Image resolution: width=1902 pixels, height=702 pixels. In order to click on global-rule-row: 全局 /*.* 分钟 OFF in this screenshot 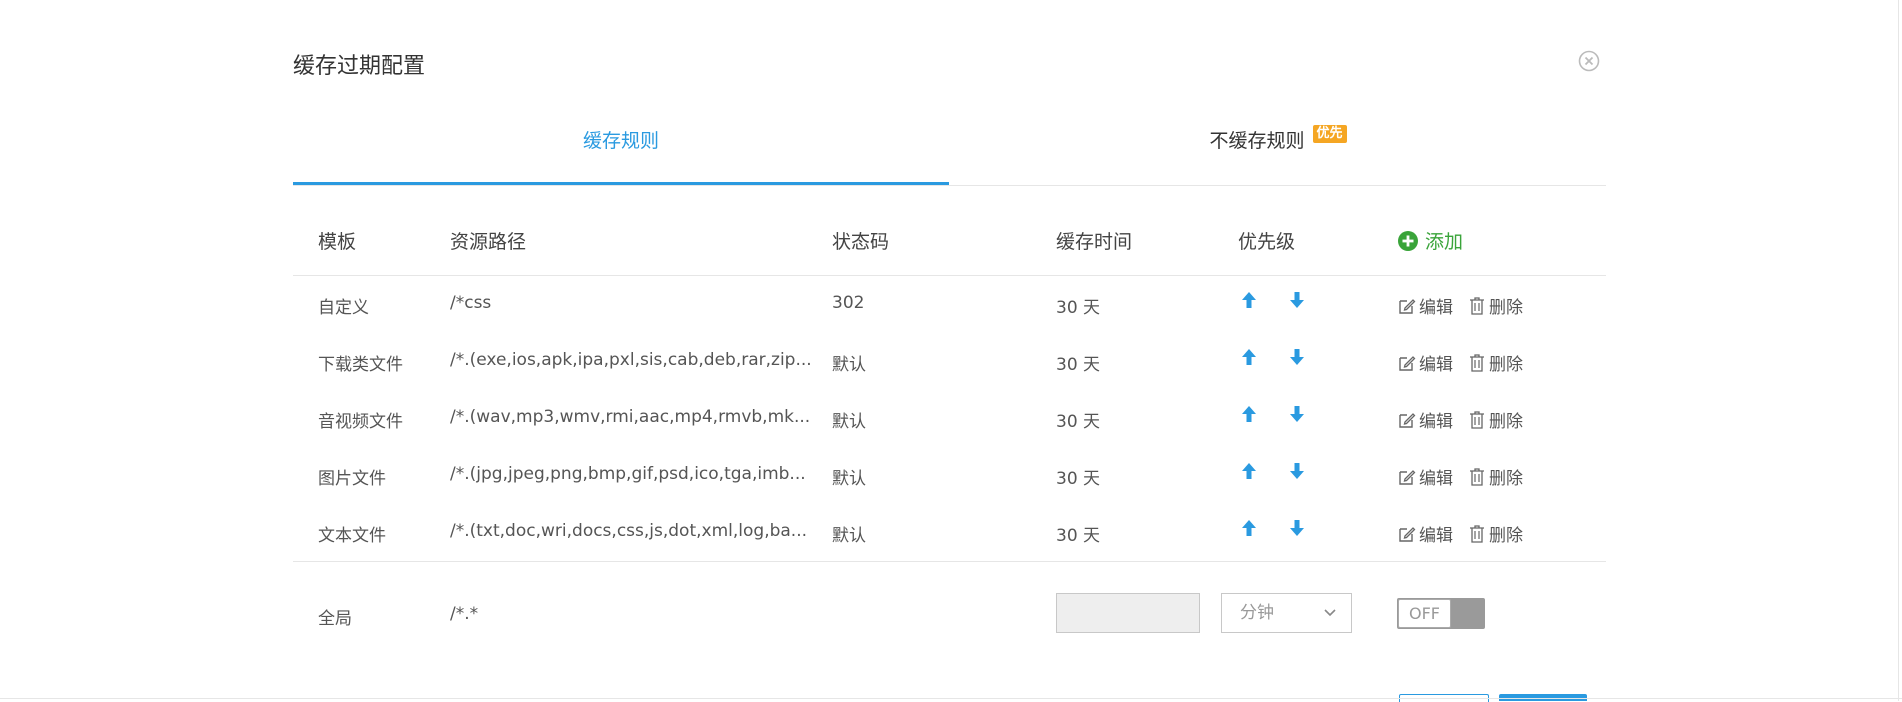, I will do `click(949, 615)`.